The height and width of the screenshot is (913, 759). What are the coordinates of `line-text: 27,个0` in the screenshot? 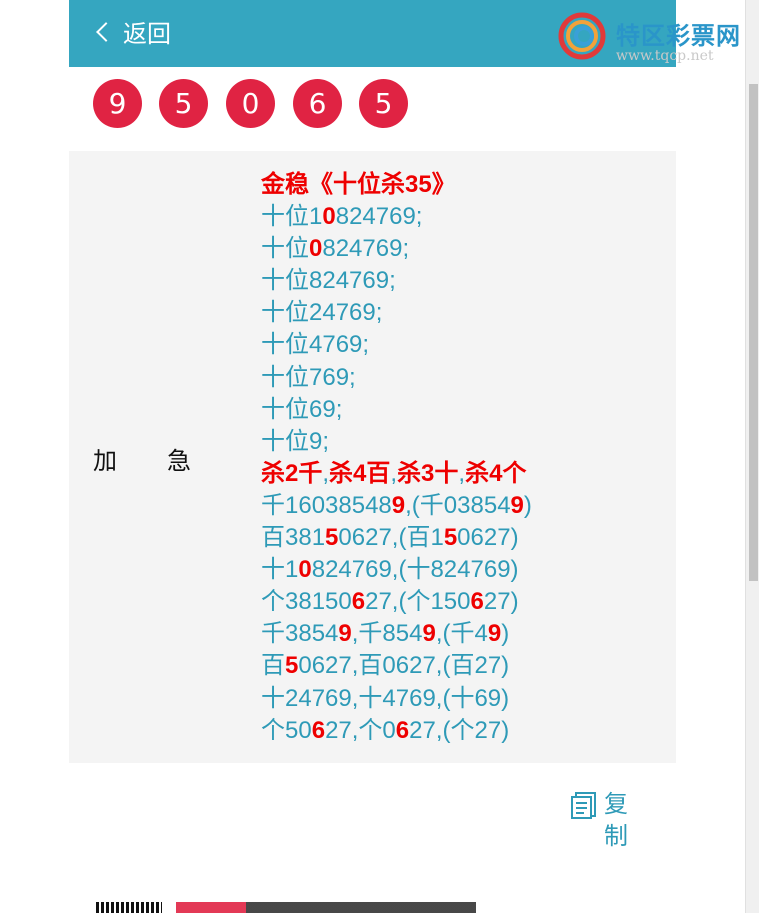 It's located at (360, 730).